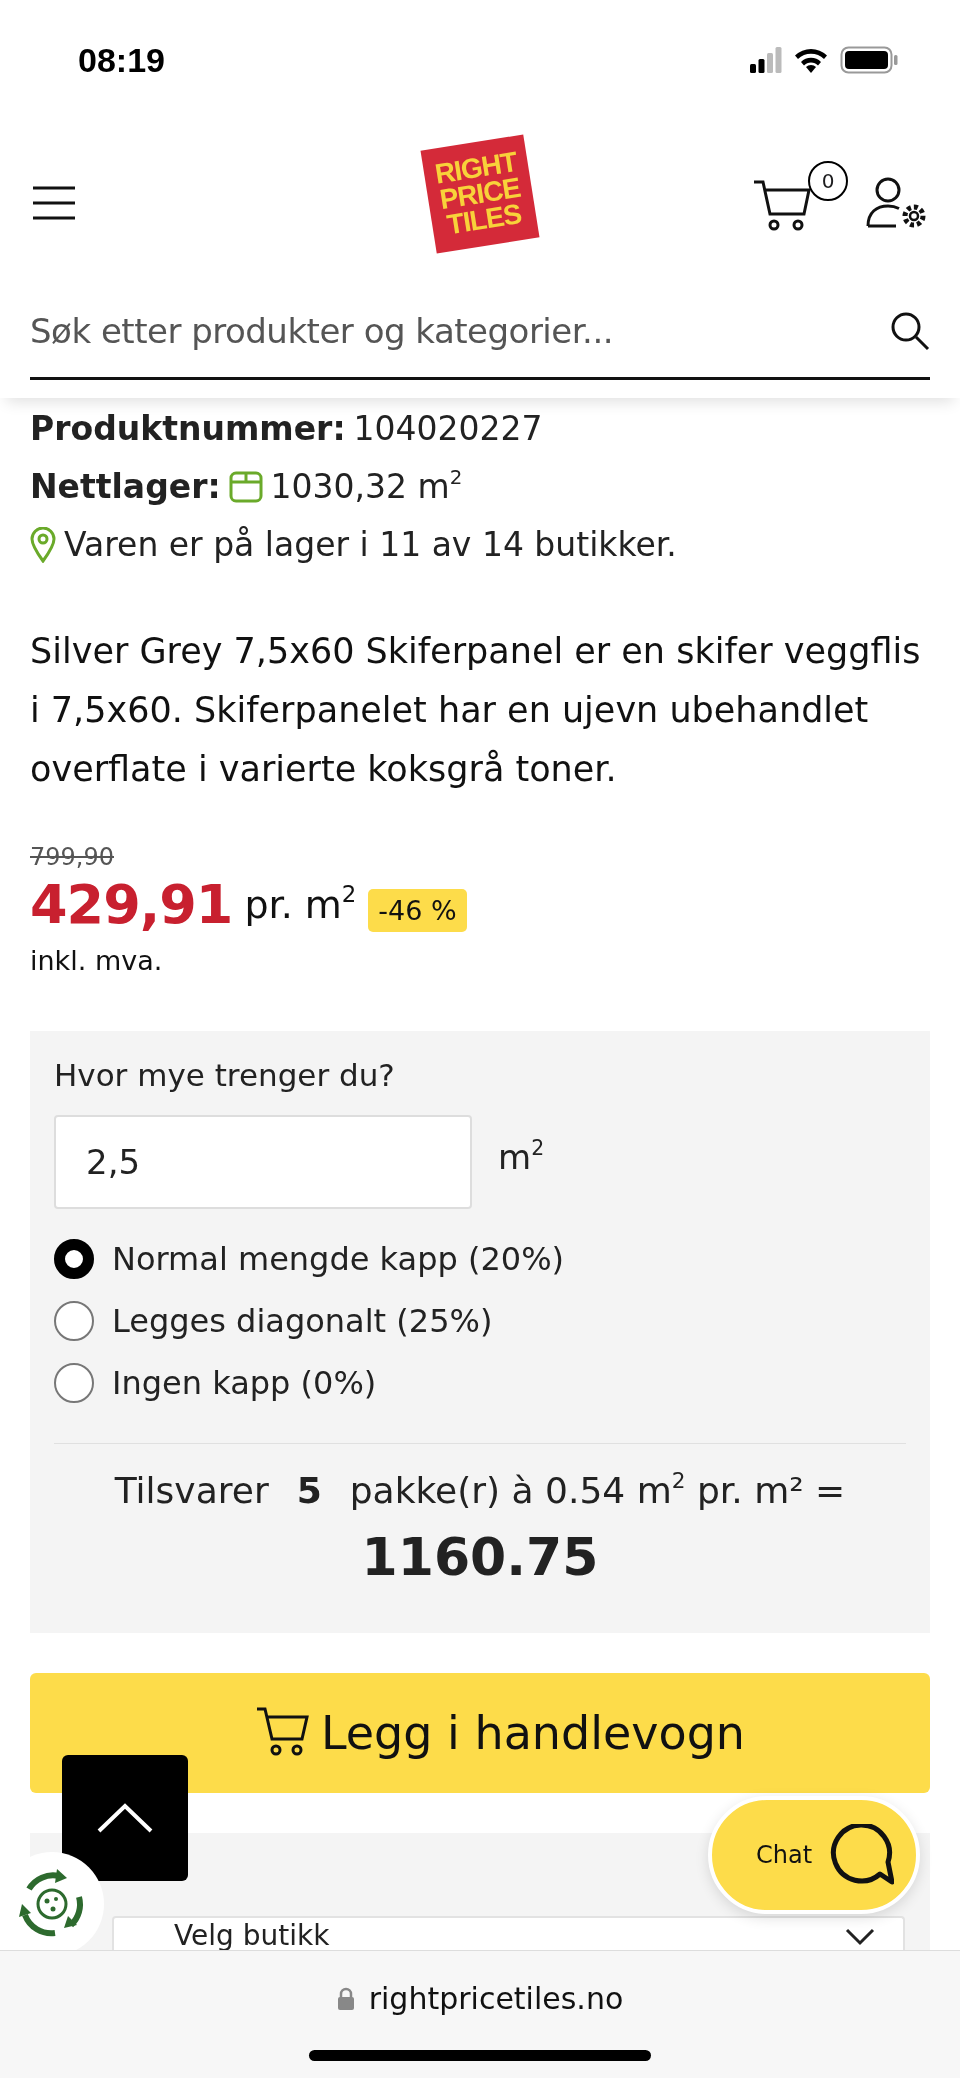  Describe the element at coordinates (869, 60) in the screenshot. I see `battery-icon` at that location.